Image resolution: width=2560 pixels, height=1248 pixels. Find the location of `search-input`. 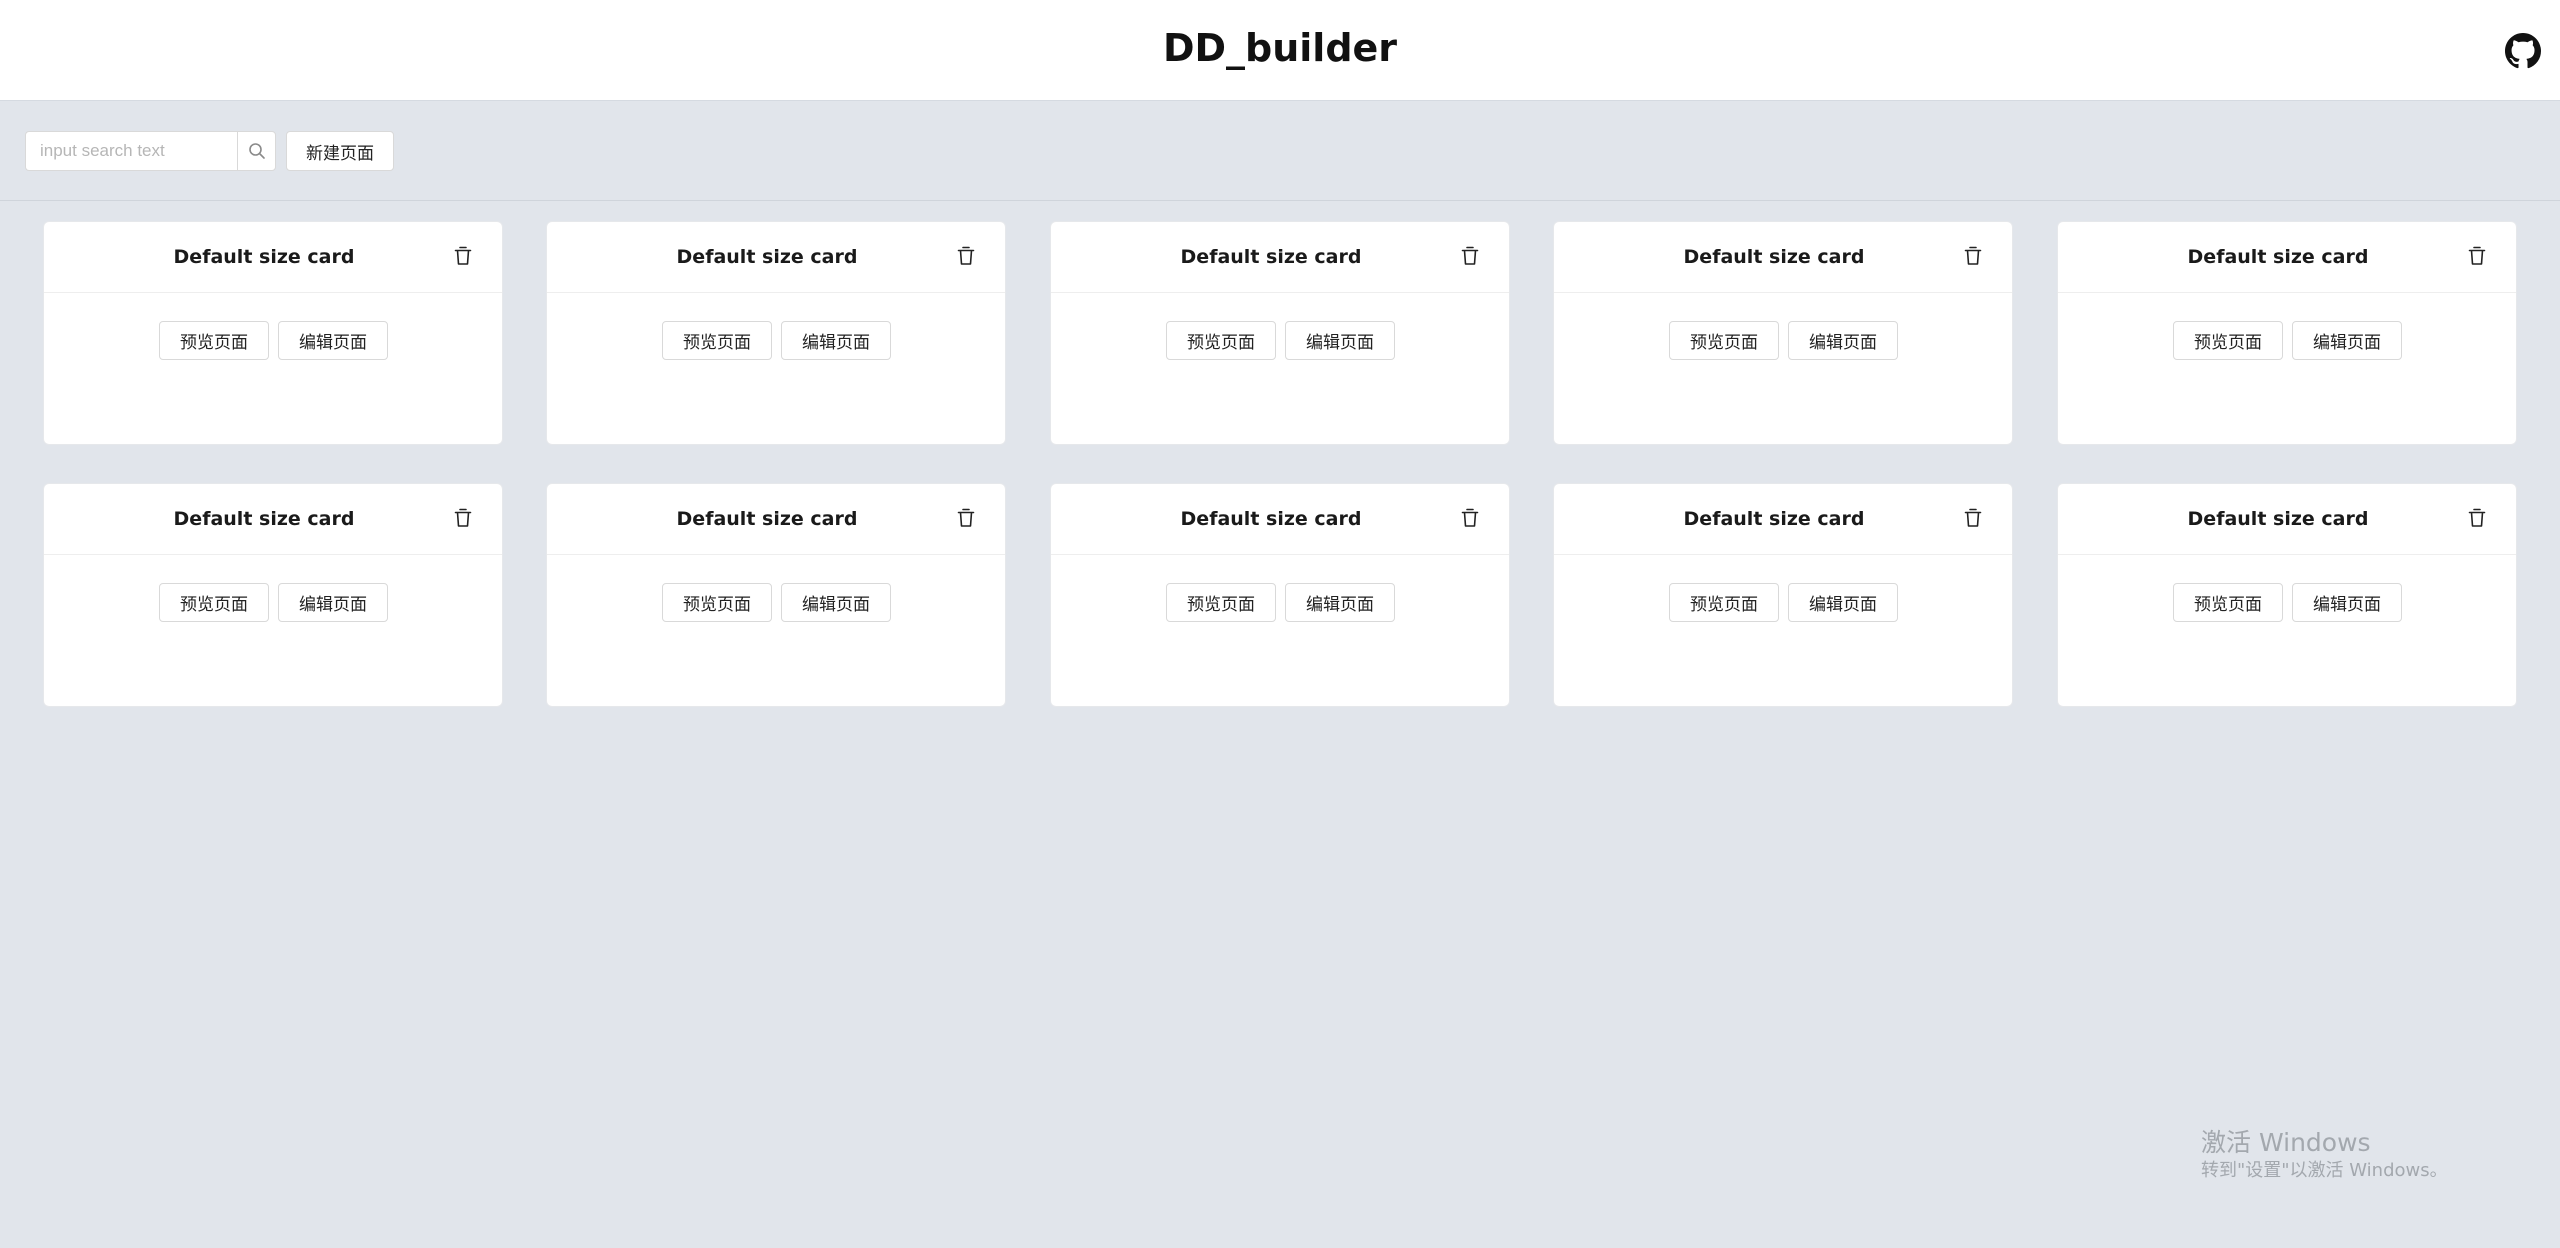

search-input is located at coordinates (131, 151).